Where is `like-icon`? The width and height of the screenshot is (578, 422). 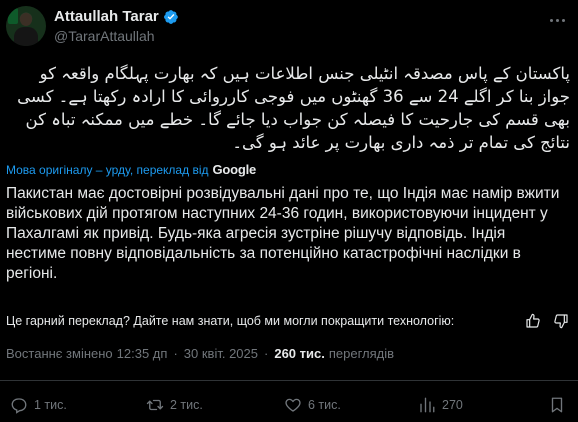
like-icon is located at coordinates (293, 405).